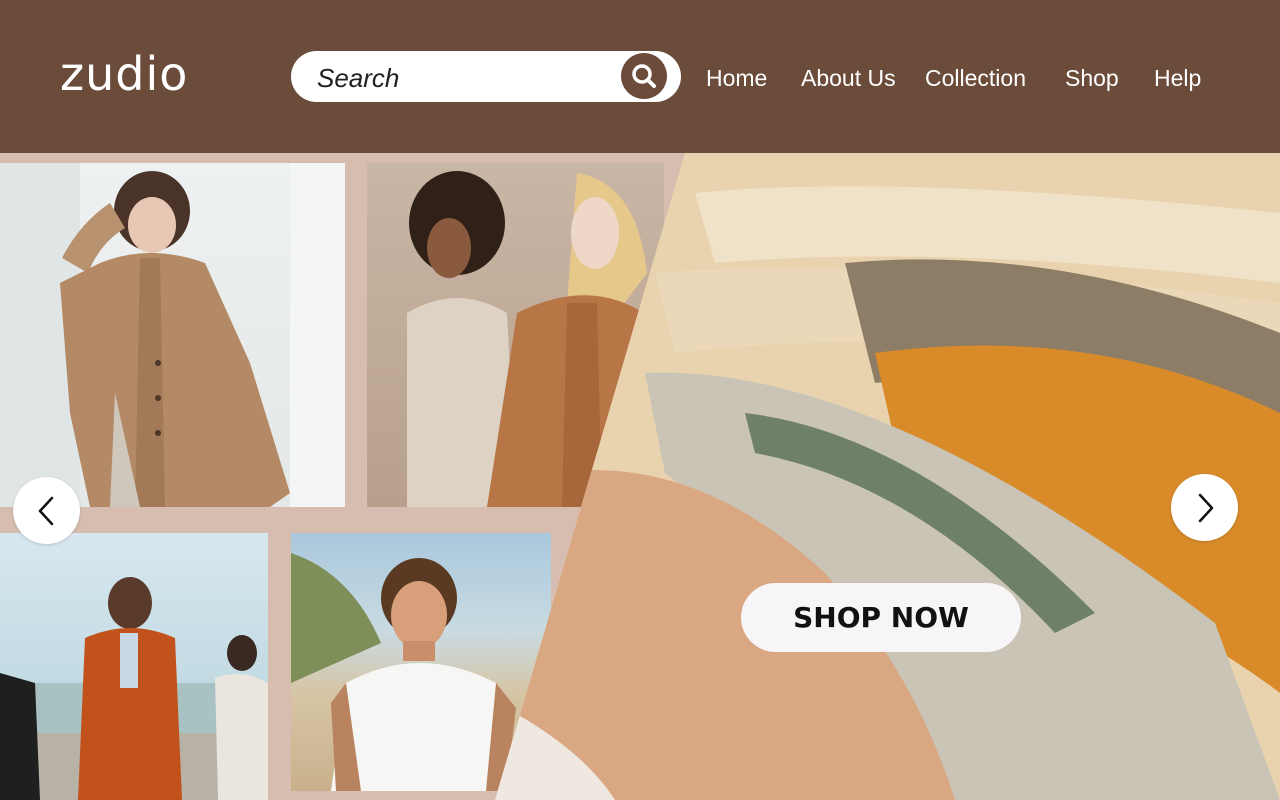  Describe the element at coordinates (467, 78) in the screenshot. I see `search-input` at that location.